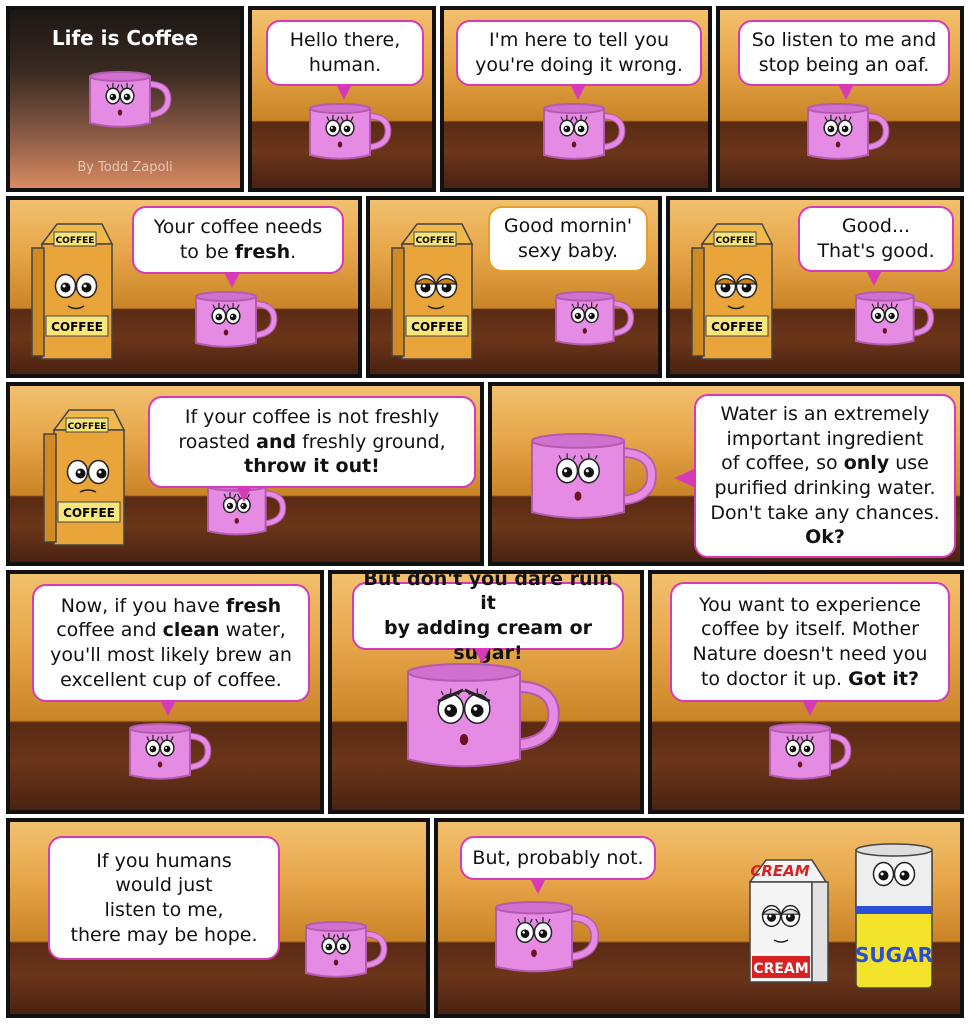 Image resolution: width=970 pixels, height=1024 pixels. What do you see at coordinates (699, 918) in the screenshot?
I see `panel-13: But, probably not. CREAM CREAM SUGAR` at bounding box center [699, 918].